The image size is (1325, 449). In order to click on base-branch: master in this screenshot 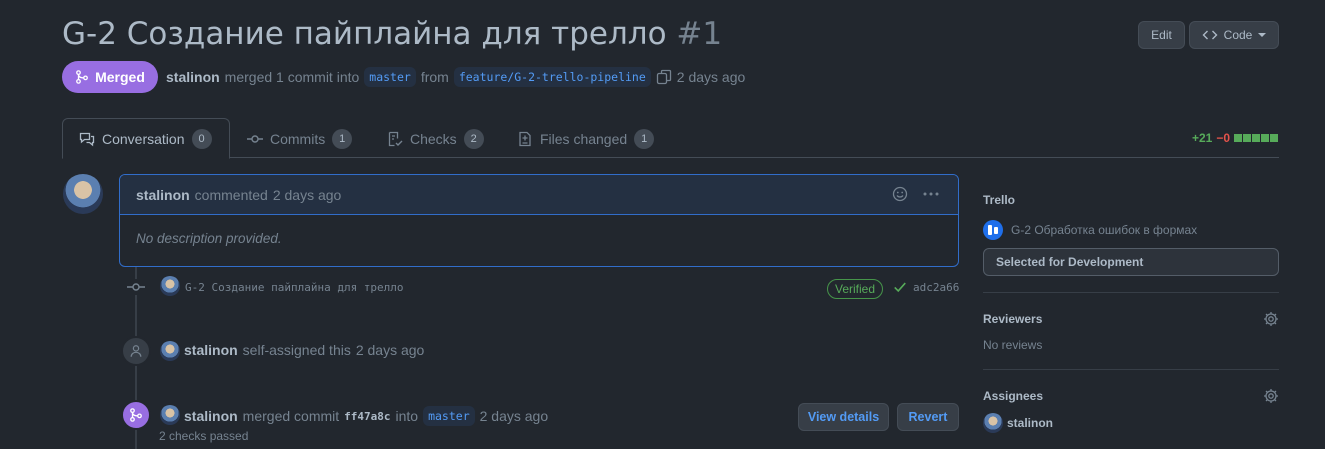, I will do `click(390, 77)`.